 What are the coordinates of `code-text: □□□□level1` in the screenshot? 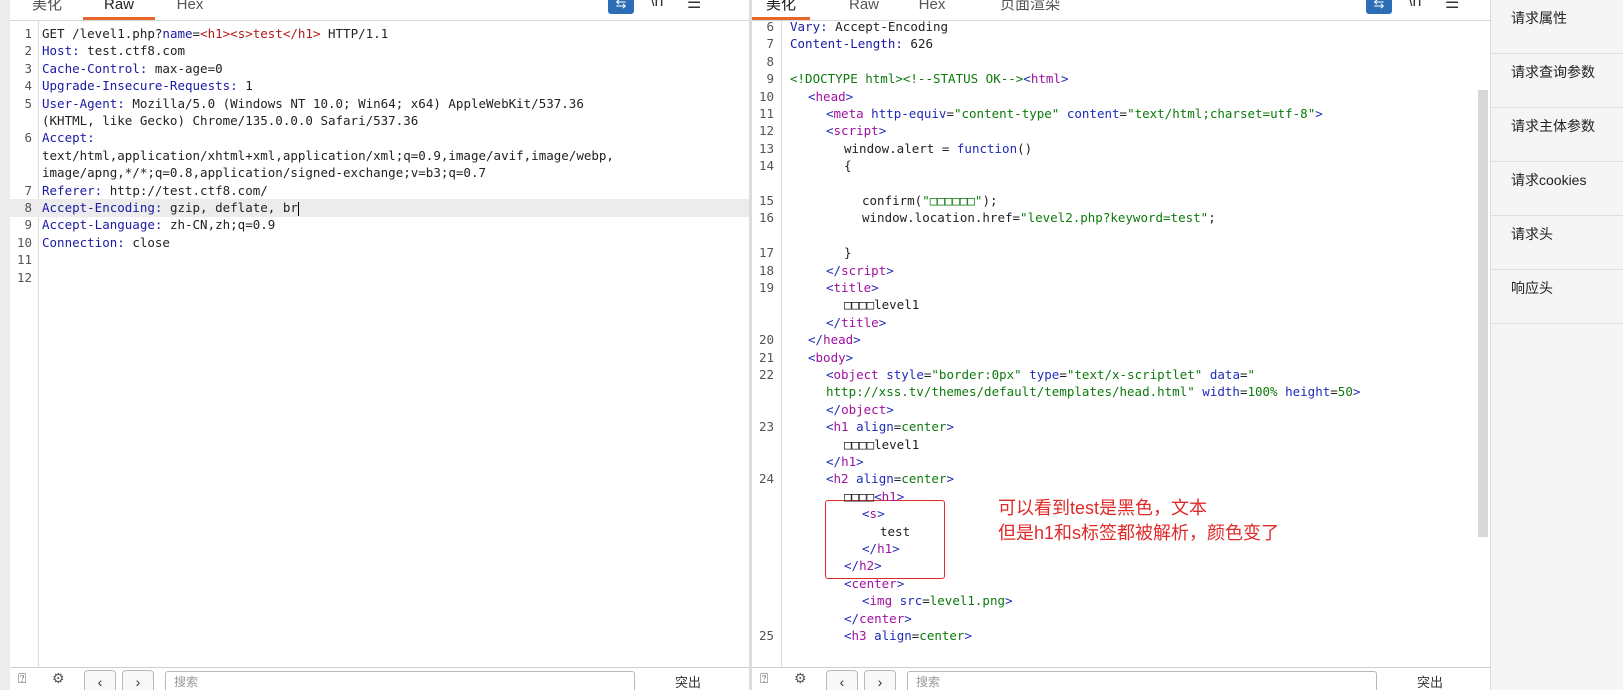 It's located at (881, 445).